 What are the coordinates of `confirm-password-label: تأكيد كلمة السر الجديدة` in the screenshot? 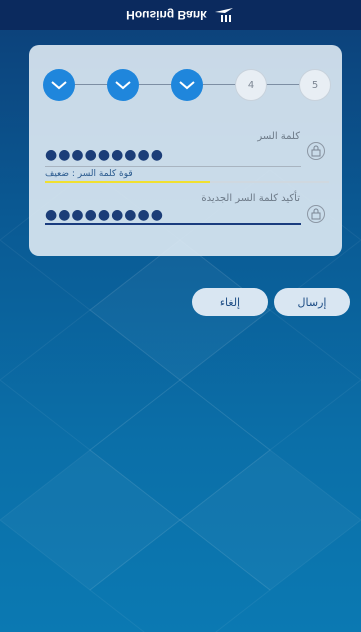 It's located at (250, 198).